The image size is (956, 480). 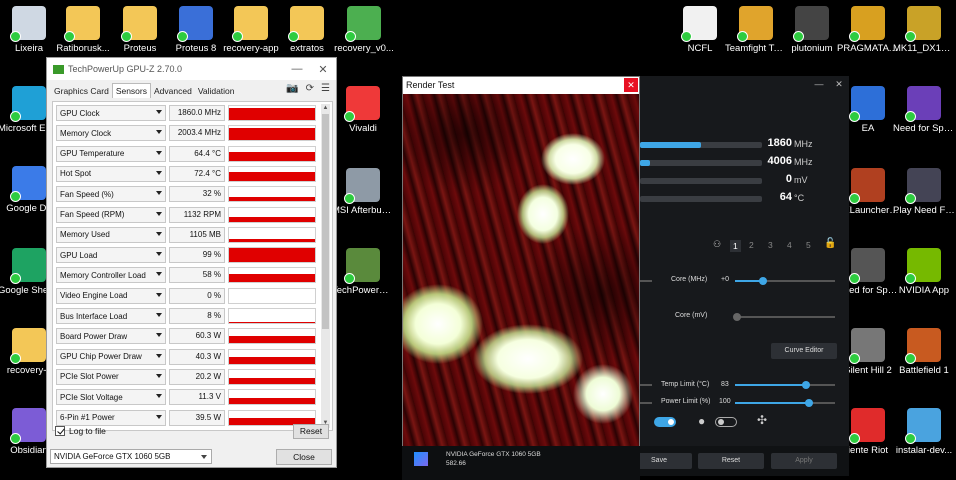 I want to click on sensor-row: Memory Used 1105 MB, so click(x=186, y=235).